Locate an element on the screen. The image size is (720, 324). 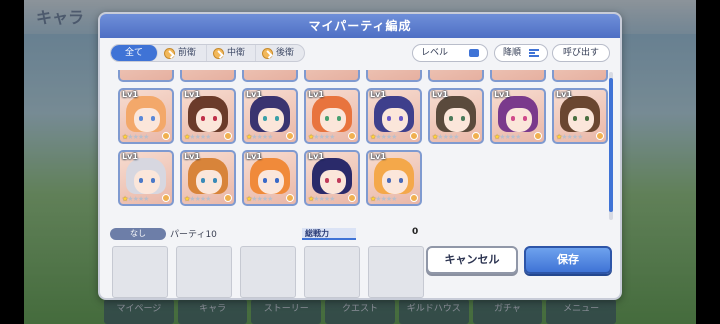
character-row: Lv1 ★★★★★ Lv1 ★★★★★ Lv1 ★★★★★ Lv1 ★★★★★ Lv1 ★★★★★ is located at coordinates (270, 178).